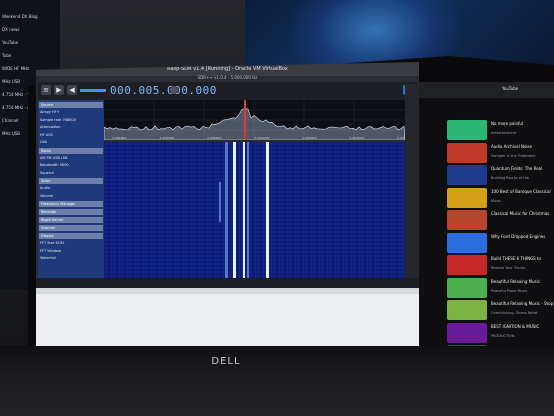 The height and width of the screenshot is (416, 554). What do you see at coordinates (522, 336) in the screenshot?
I see `video-subtitle: PRODUCTION` at bounding box center [522, 336].